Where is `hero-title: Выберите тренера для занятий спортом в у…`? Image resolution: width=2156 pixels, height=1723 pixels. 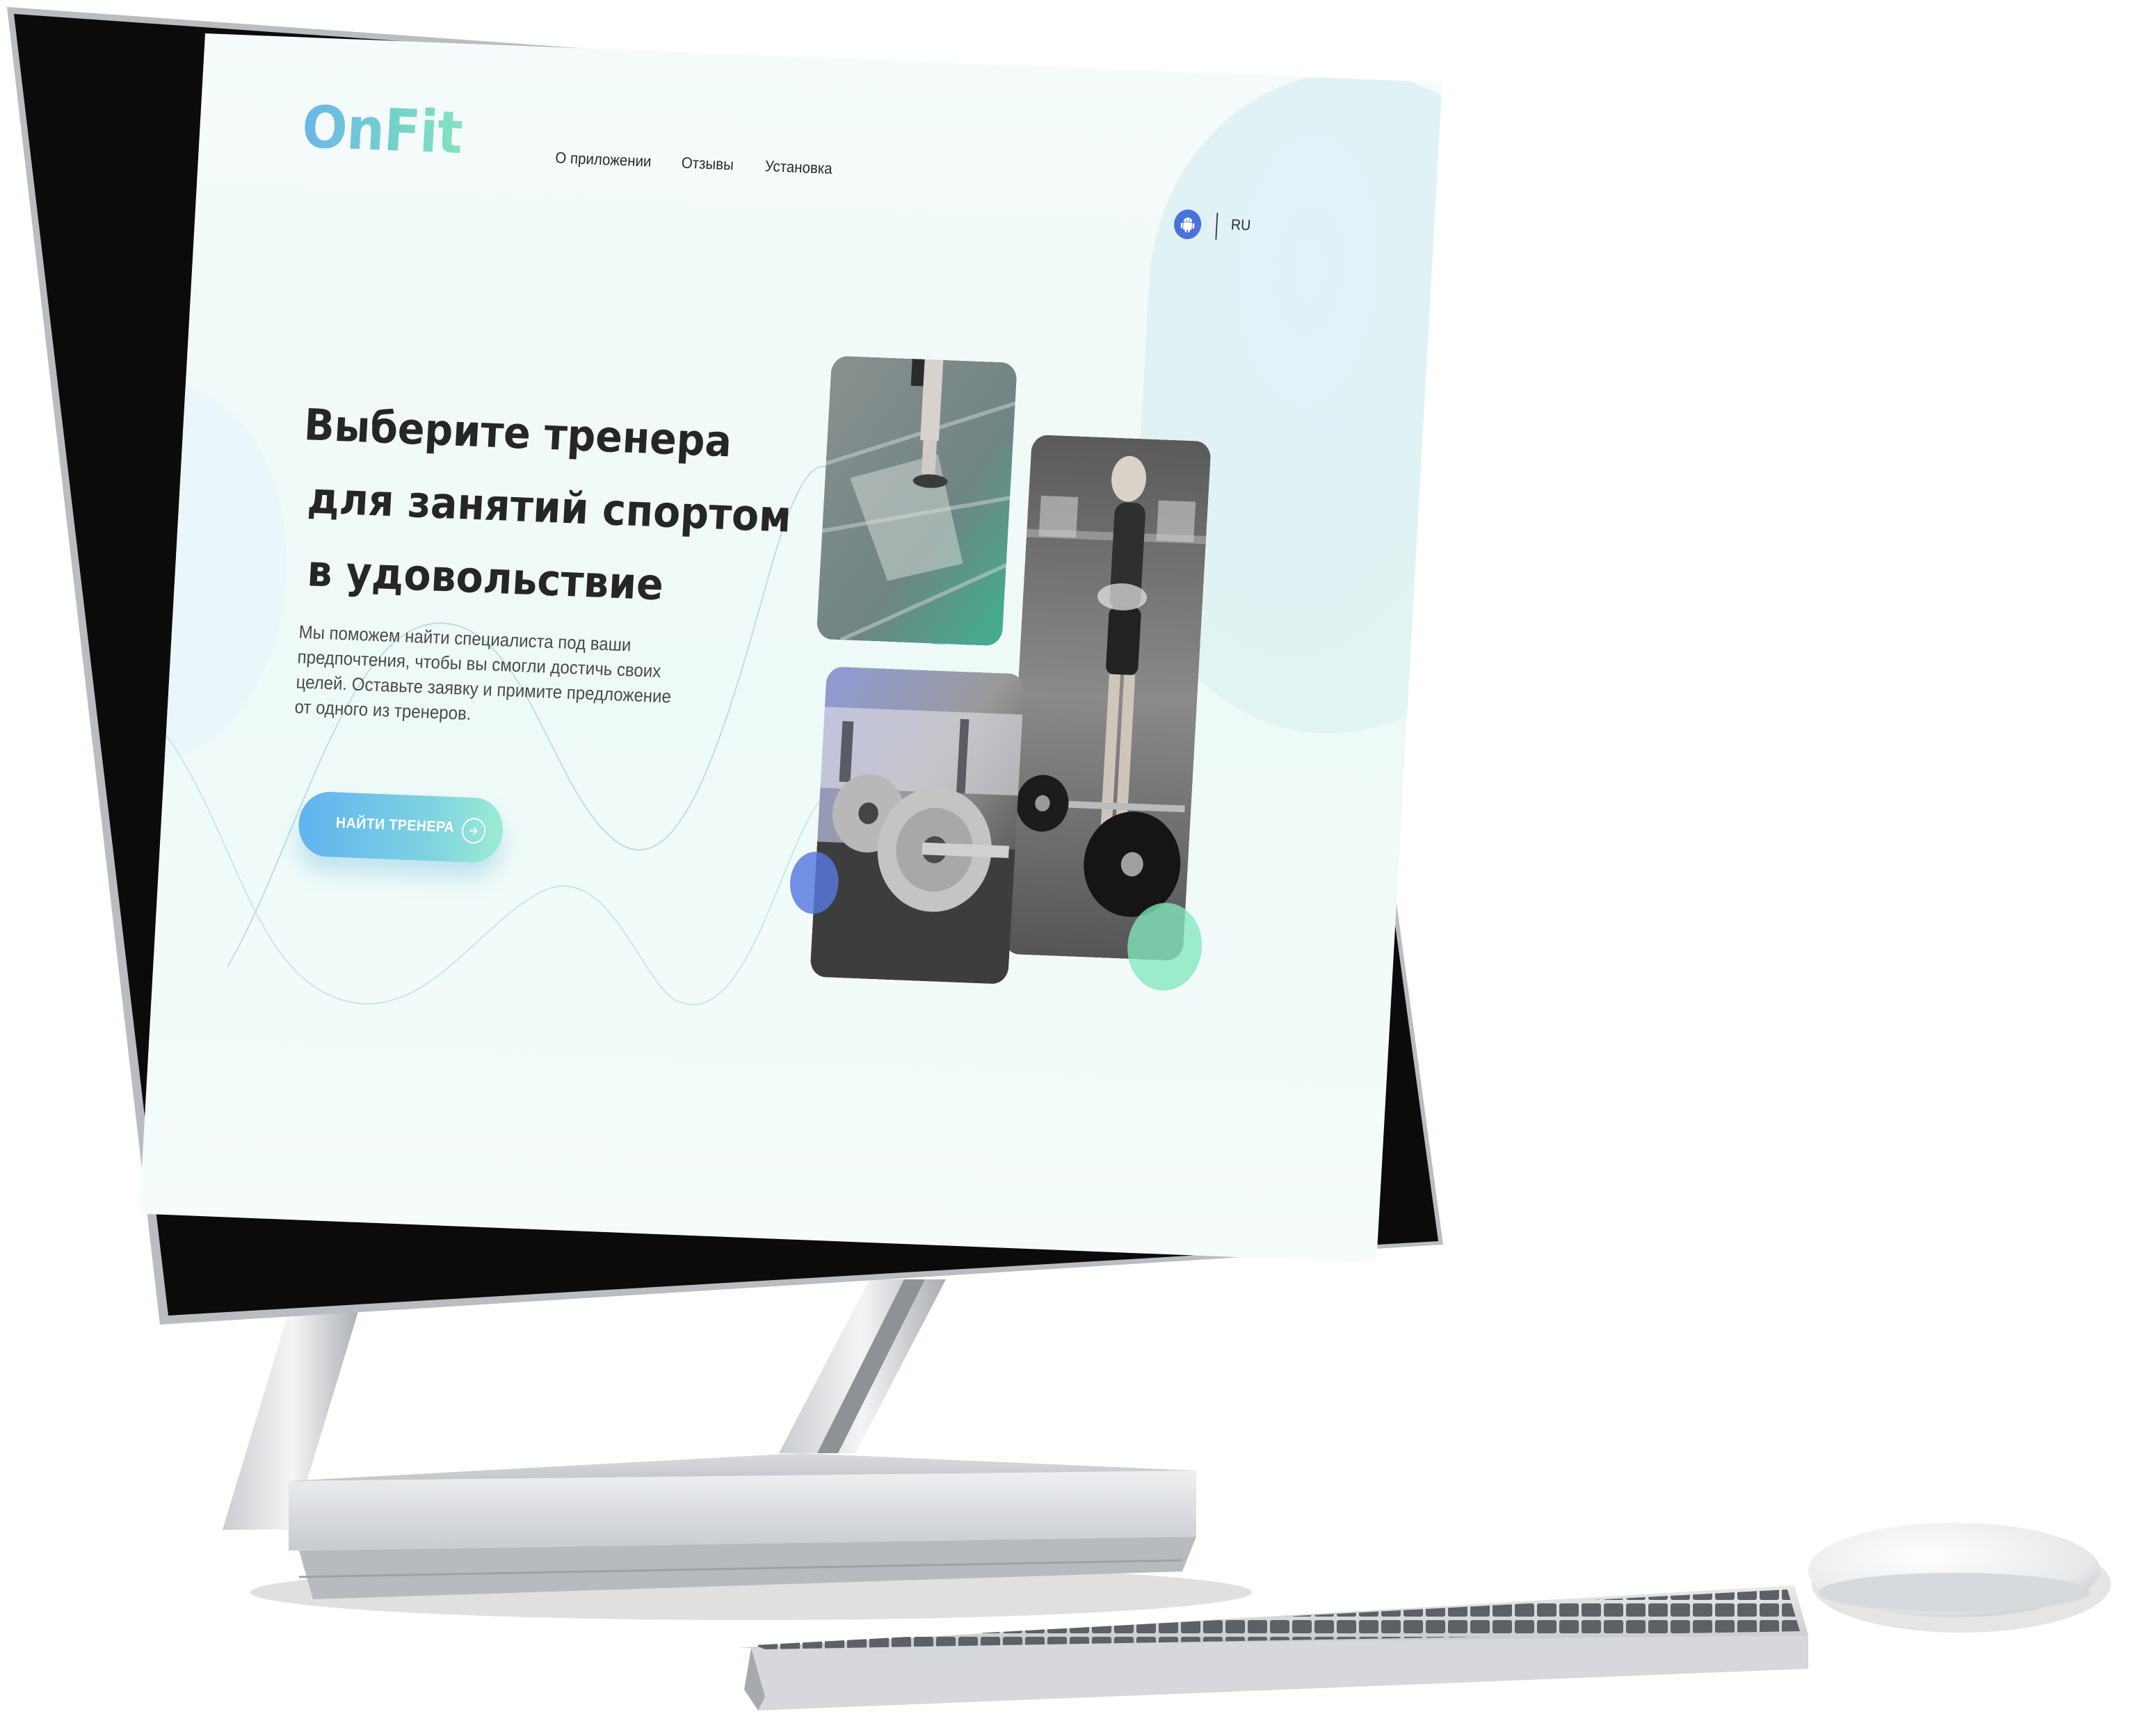
hero-title: Выберите тренера для занятий спортом в у… is located at coordinates (546, 507).